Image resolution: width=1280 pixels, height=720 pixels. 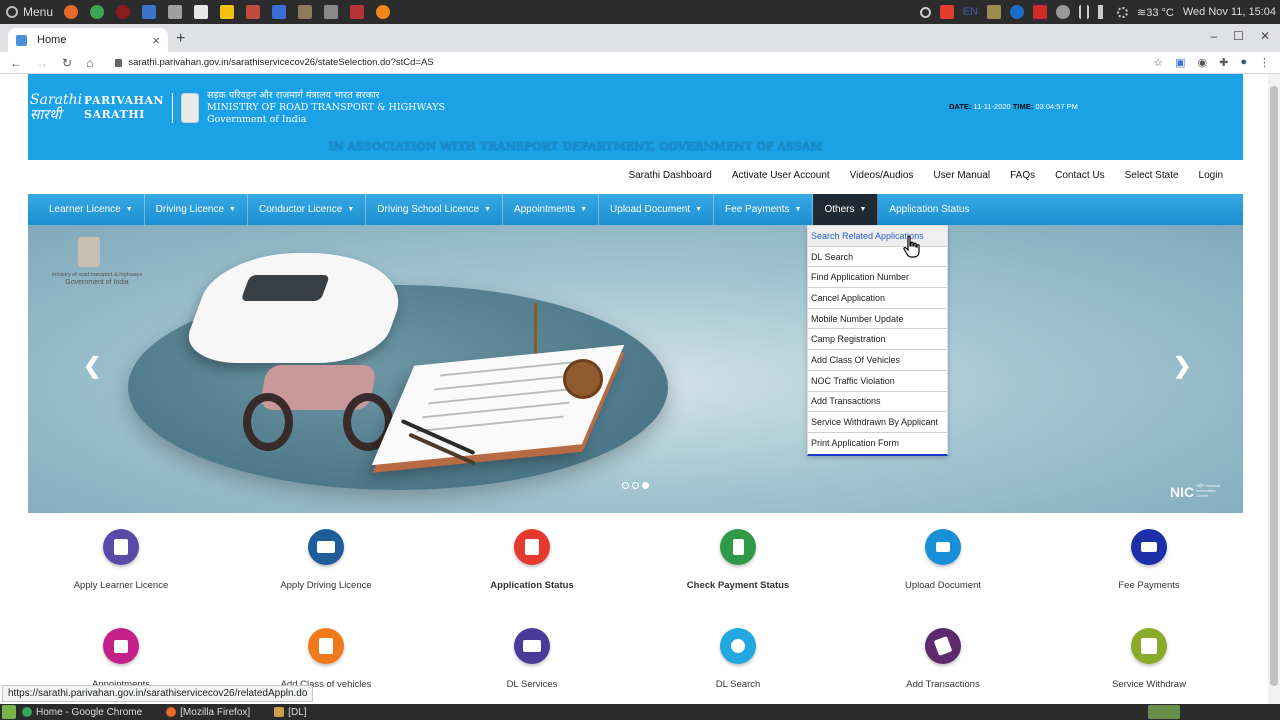 I want to click on brightness-icon, so click(x=1122, y=12).